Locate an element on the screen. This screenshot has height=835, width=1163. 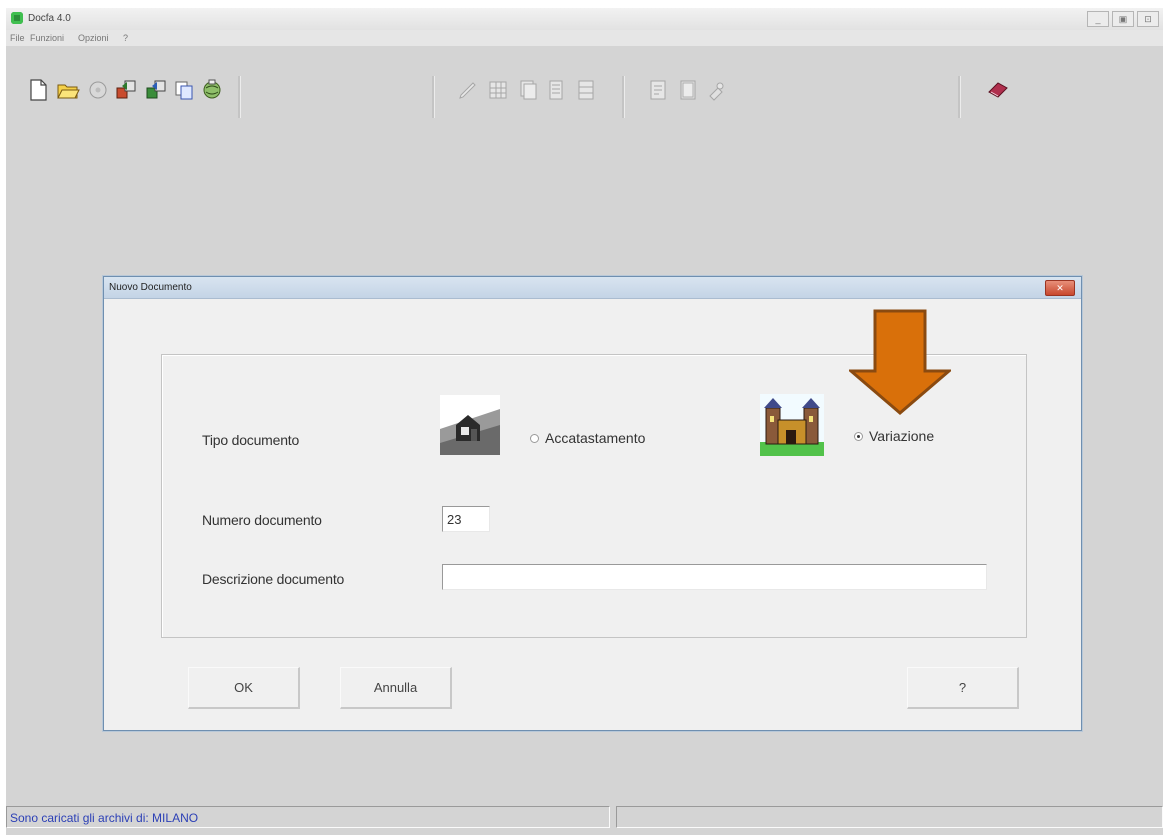
window-controls: _ ▣ ⊡ is located at coordinates (1123, 19).